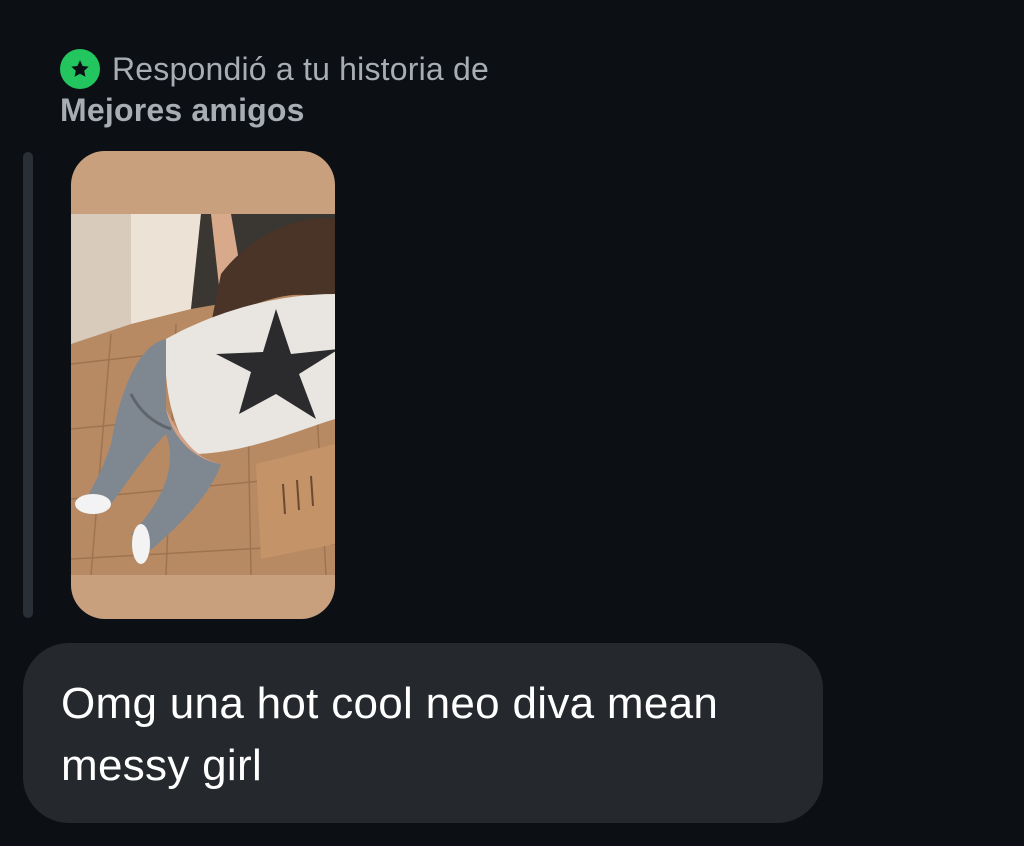 The height and width of the screenshot is (846, 1024). I want to click on story-photo, so click(203, 394).